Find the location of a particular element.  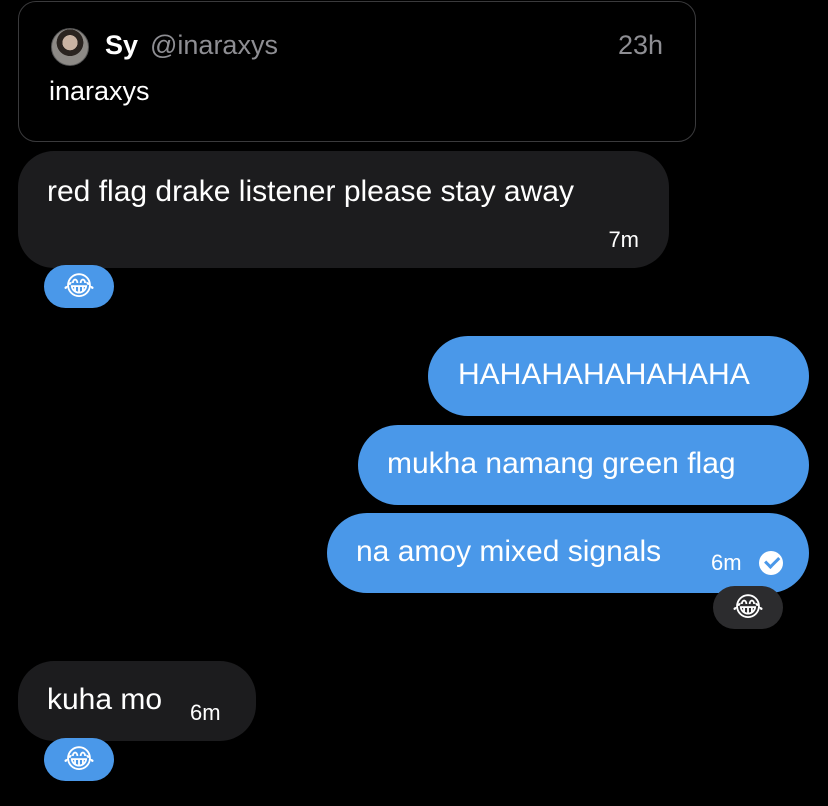

message-timestamp: 7m is located at coordinates (623, 239).